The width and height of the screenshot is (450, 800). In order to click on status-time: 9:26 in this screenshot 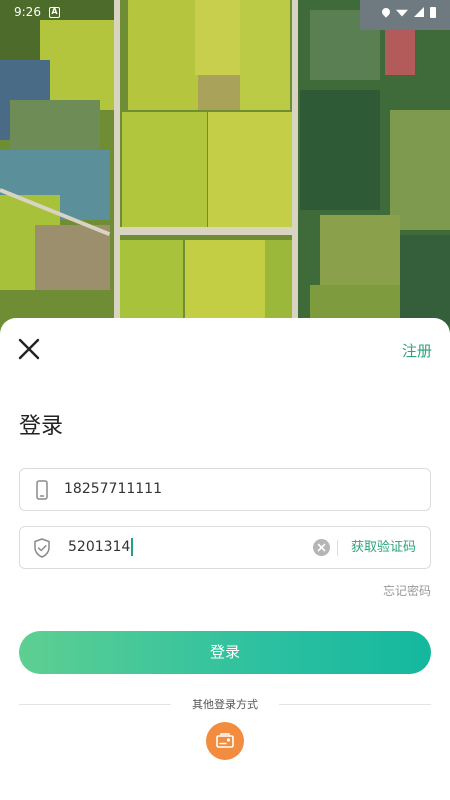, I will do `click(27, 12)`.